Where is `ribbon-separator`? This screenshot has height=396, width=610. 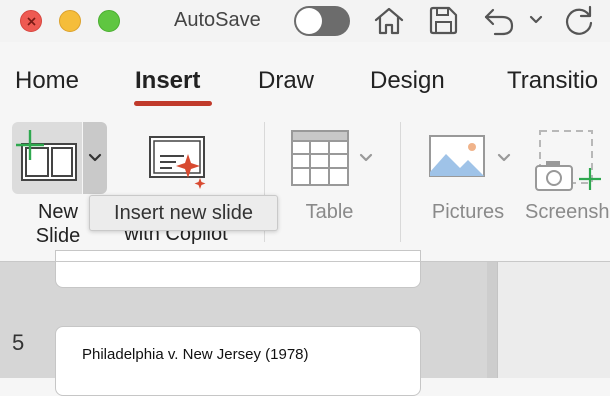 ribbon-separator is located at coordinates (400, 182).